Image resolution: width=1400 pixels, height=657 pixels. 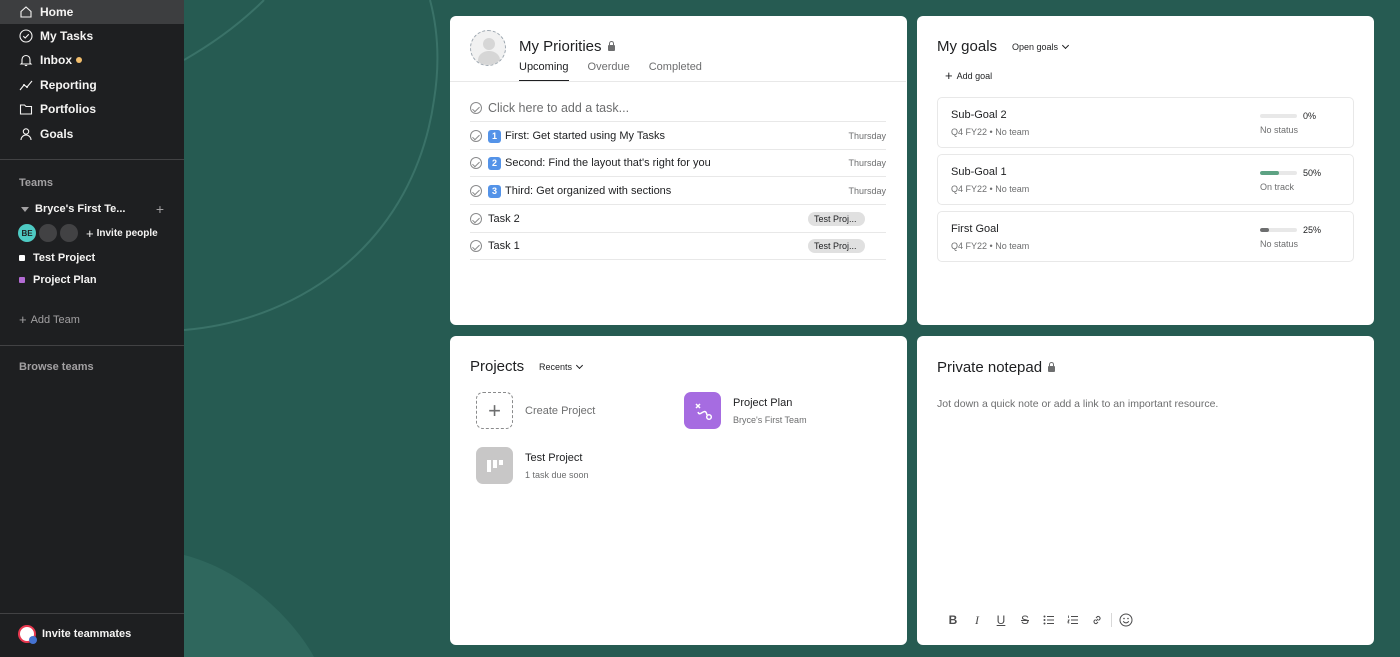 What do you see at coordinates (494, 191) in the screenshot?
I see `keycap-number-icon: 3` at bounding box center [494, 191].